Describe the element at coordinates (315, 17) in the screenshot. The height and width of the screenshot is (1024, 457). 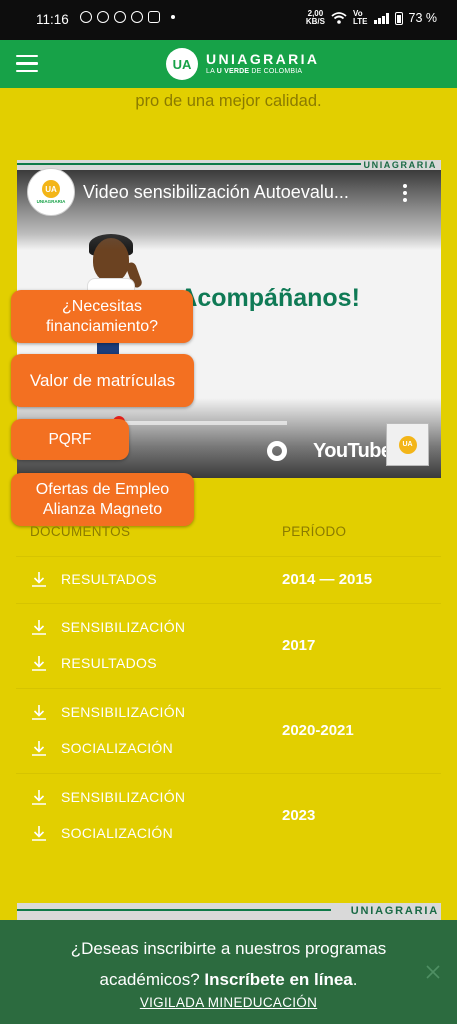
I see `network-speed: 2,00 KB/S` at that location.